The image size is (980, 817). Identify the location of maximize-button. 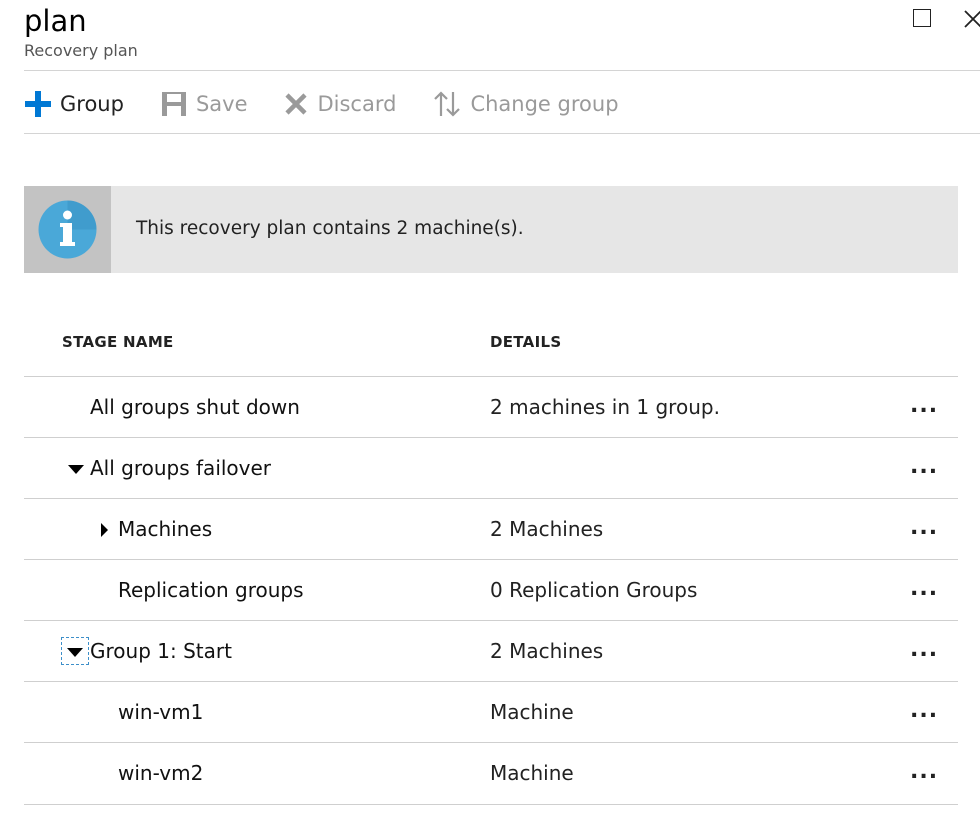
(923, 19).